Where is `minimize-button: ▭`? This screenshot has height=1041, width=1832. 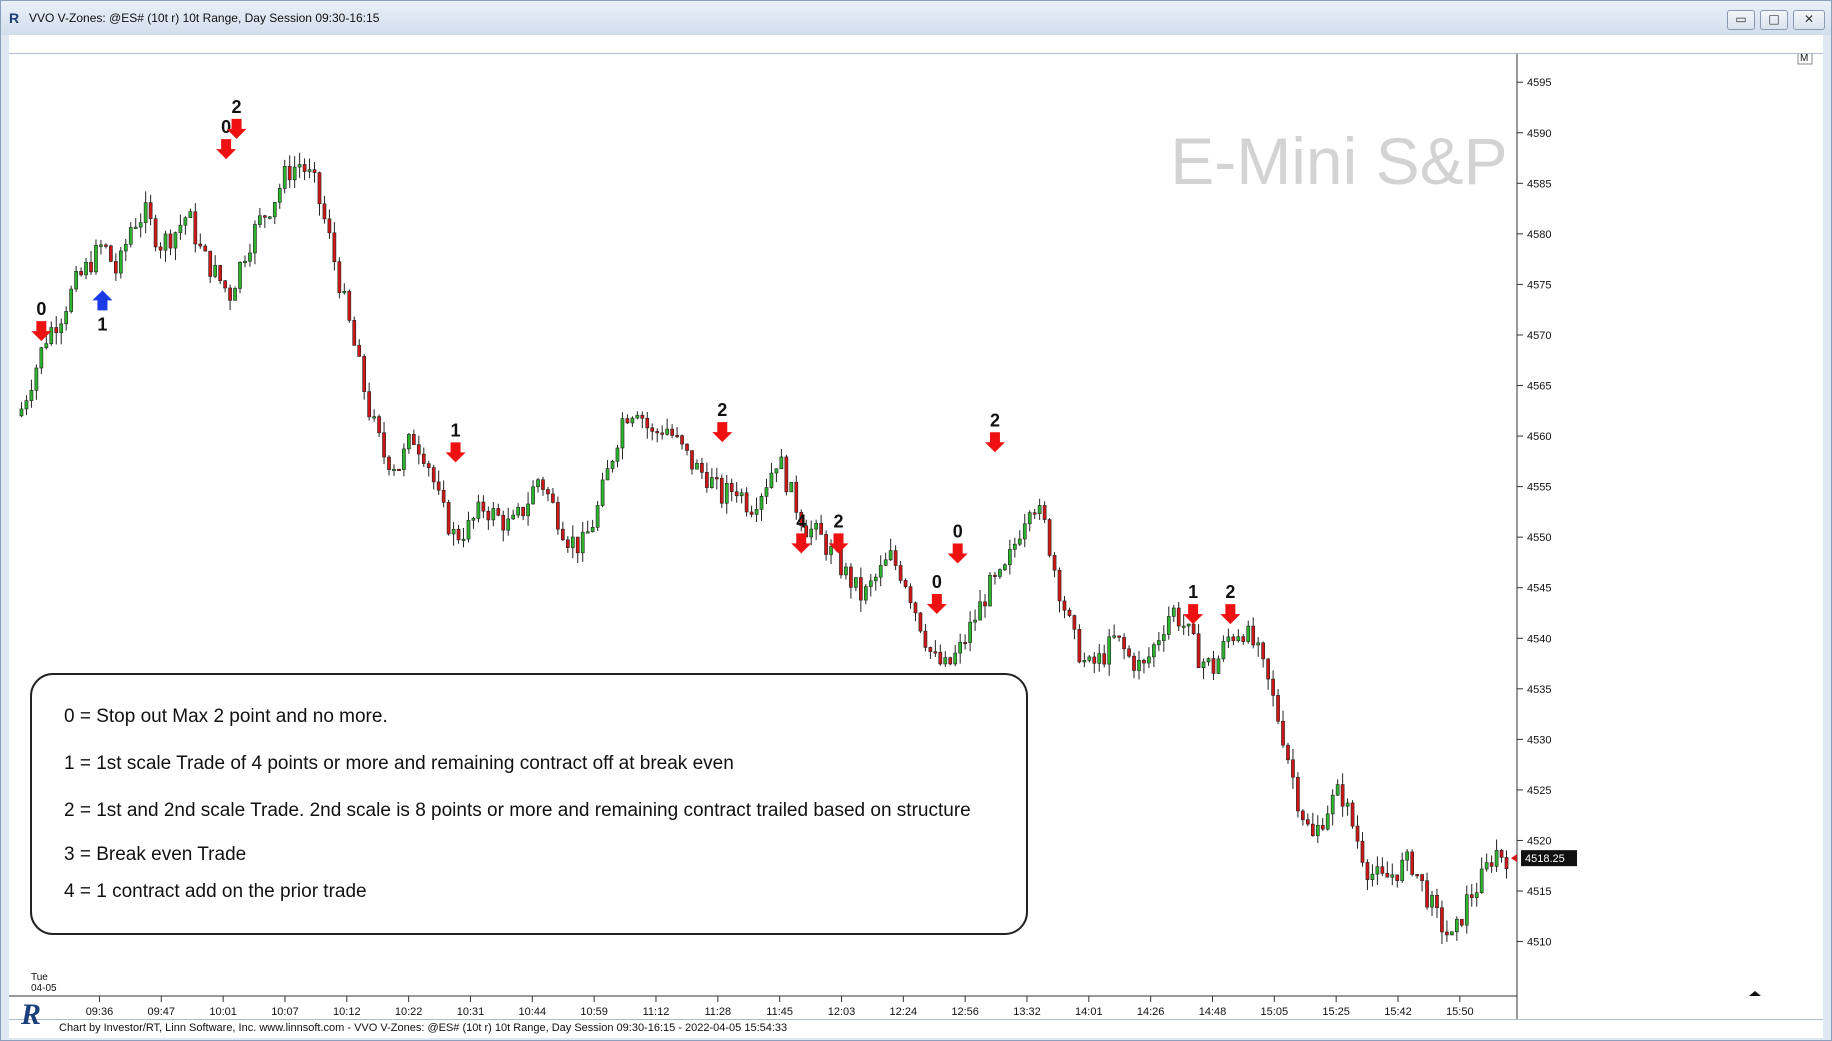
minimize-button: ▭ is located at coordinates (1741, 20).